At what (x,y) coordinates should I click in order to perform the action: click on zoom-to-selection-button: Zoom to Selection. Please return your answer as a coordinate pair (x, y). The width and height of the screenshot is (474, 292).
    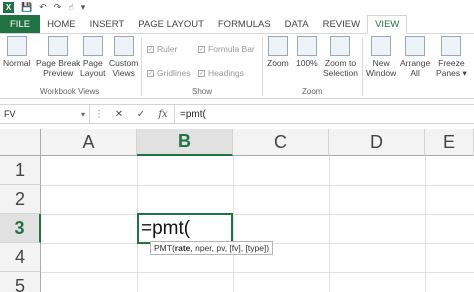
    Looking at the image, I should click on (340, 57).